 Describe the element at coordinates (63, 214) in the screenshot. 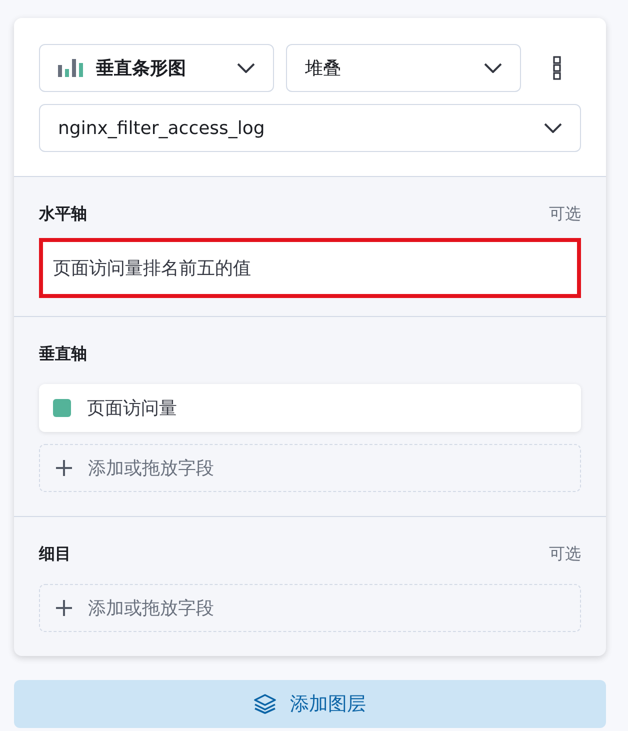

I see `section-title: 水平轴` at that location.